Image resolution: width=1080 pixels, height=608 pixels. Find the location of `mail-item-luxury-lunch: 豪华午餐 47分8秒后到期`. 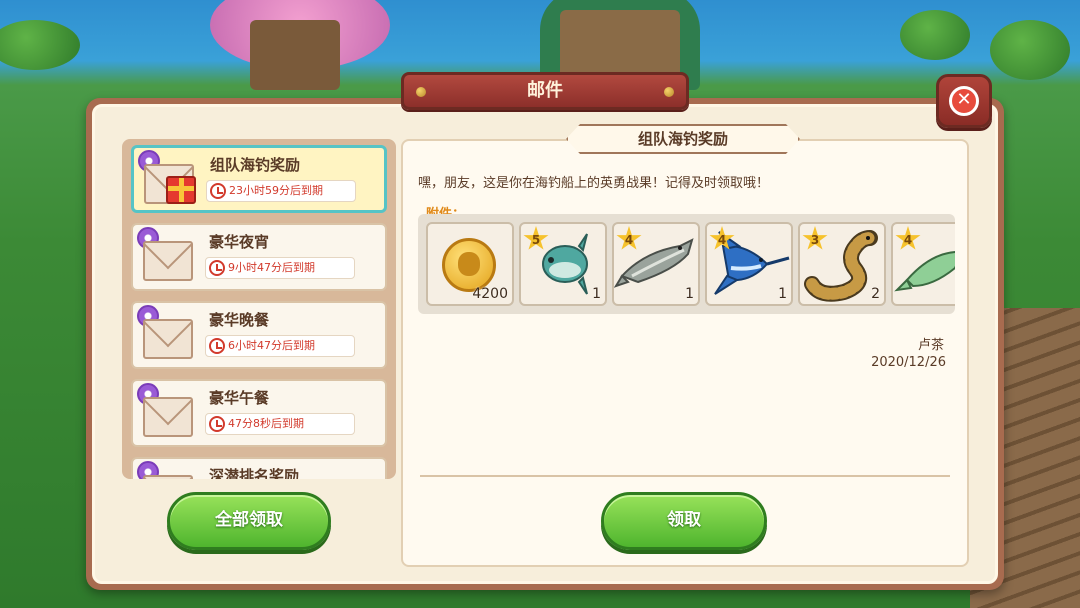

mail-item-luxury-lunch: 豪华午餐 47分8秒后到期 is located at coordinates (259, 413).